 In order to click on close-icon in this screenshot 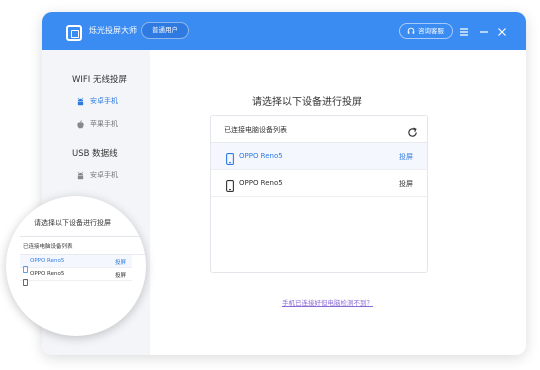, I will do `click(502, 31)`.